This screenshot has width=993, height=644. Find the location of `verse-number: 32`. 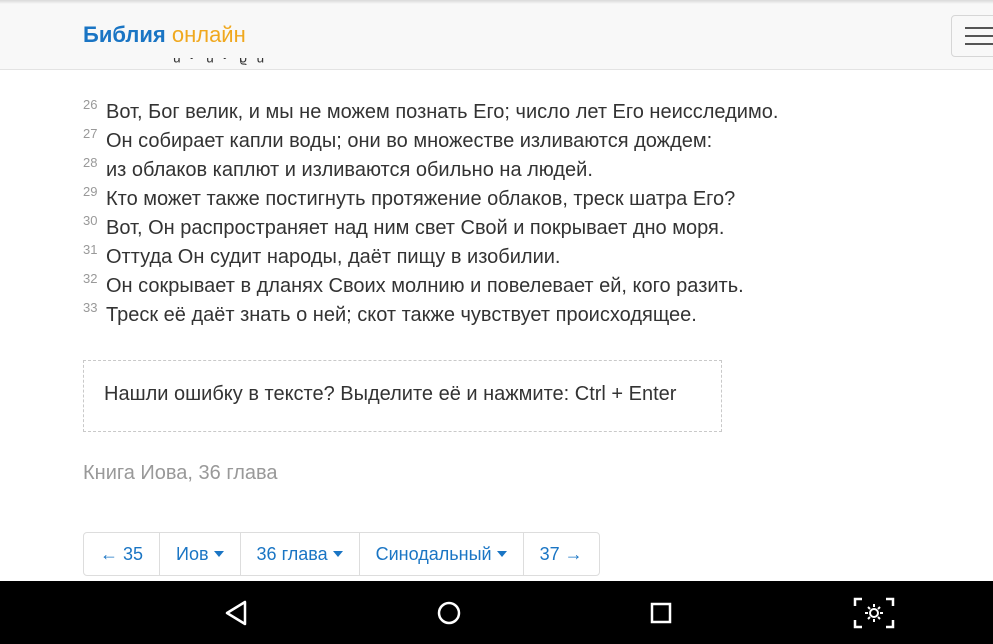

verse-number: 32 is located at coordinates (90, 278).